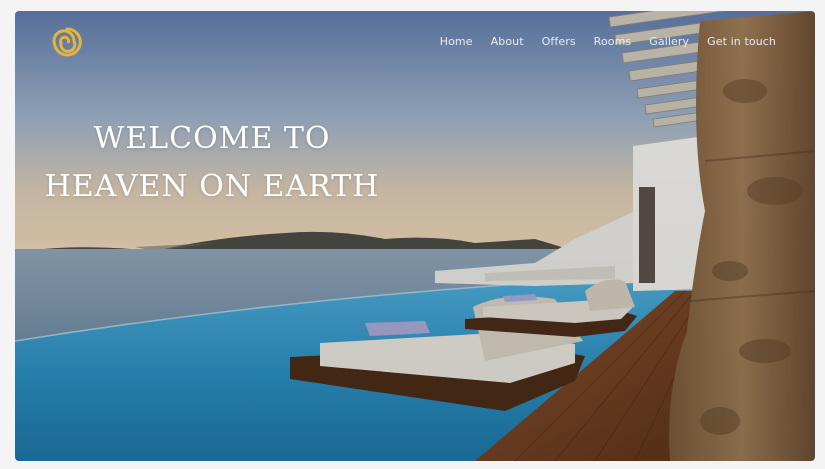 This screenshot has height=469, width=825. What do you see at coordinates (67, 42) in the screenshot?
I see `spiral-sun-icon` at bounding box center [67, 42].